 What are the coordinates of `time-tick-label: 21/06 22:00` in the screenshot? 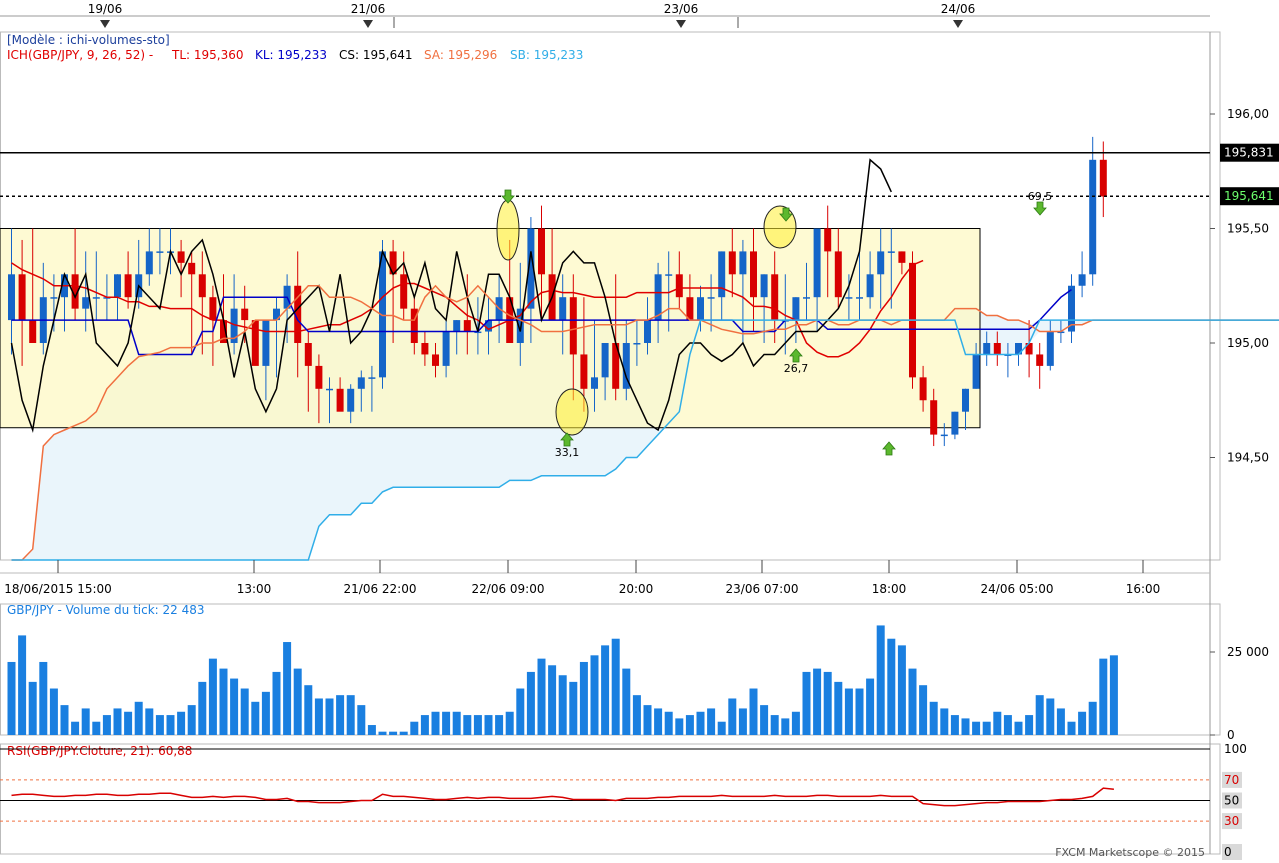 It's located at (380, 589).